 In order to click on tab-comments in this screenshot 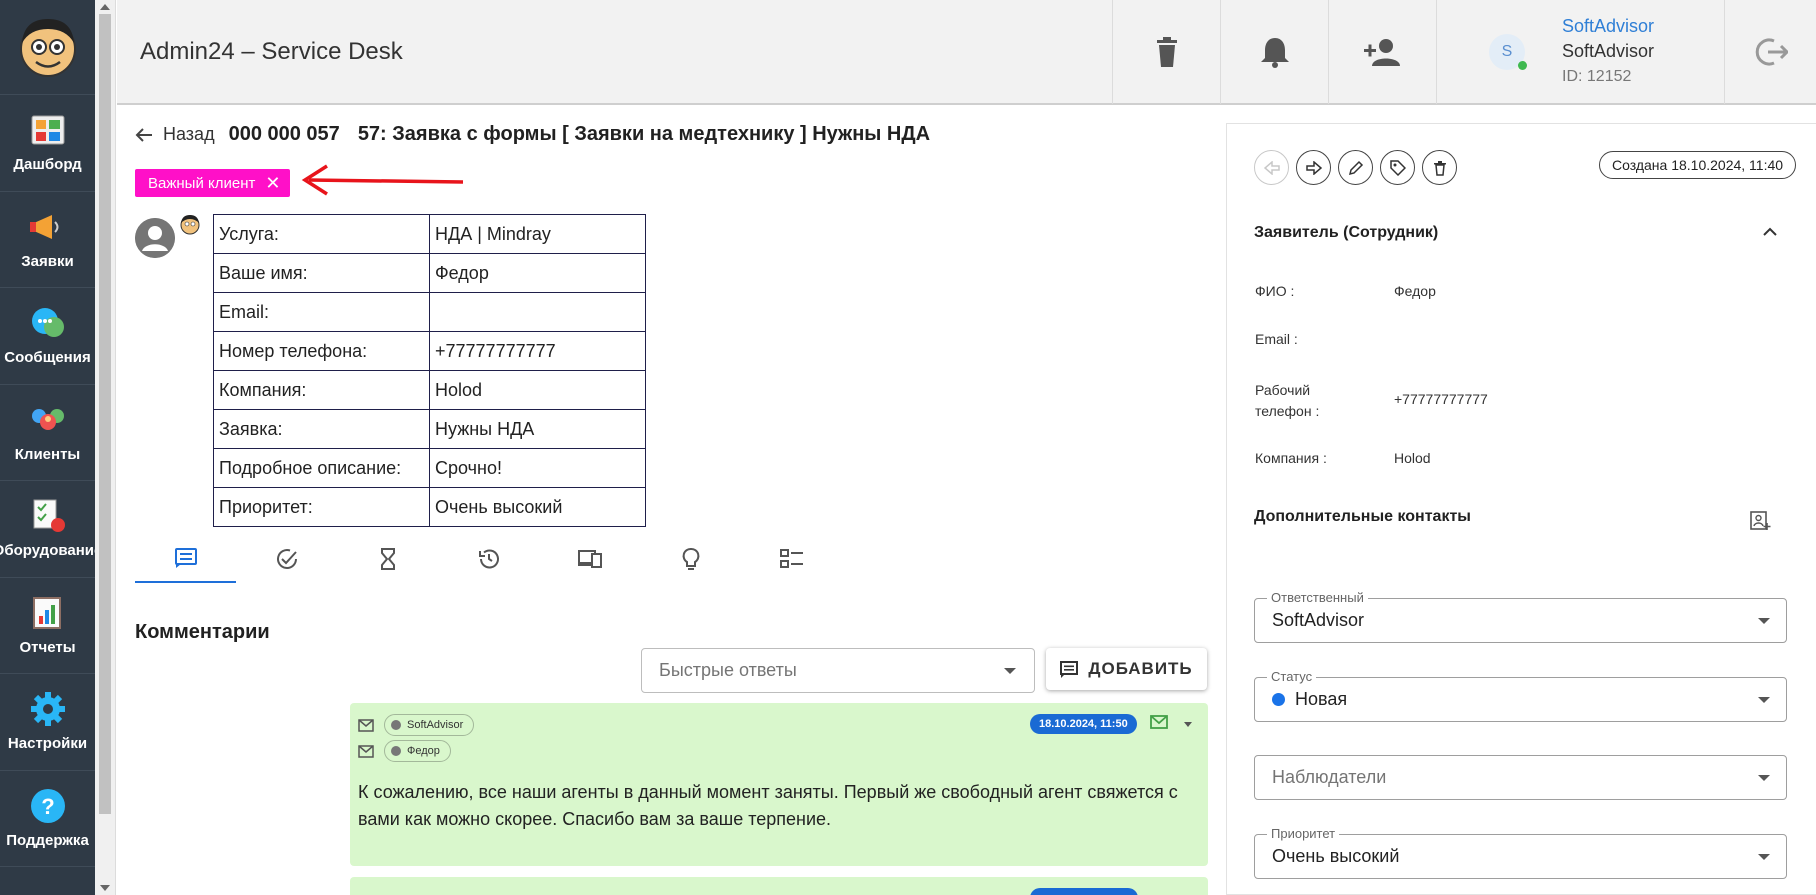, I will do `click(185, 563)`.